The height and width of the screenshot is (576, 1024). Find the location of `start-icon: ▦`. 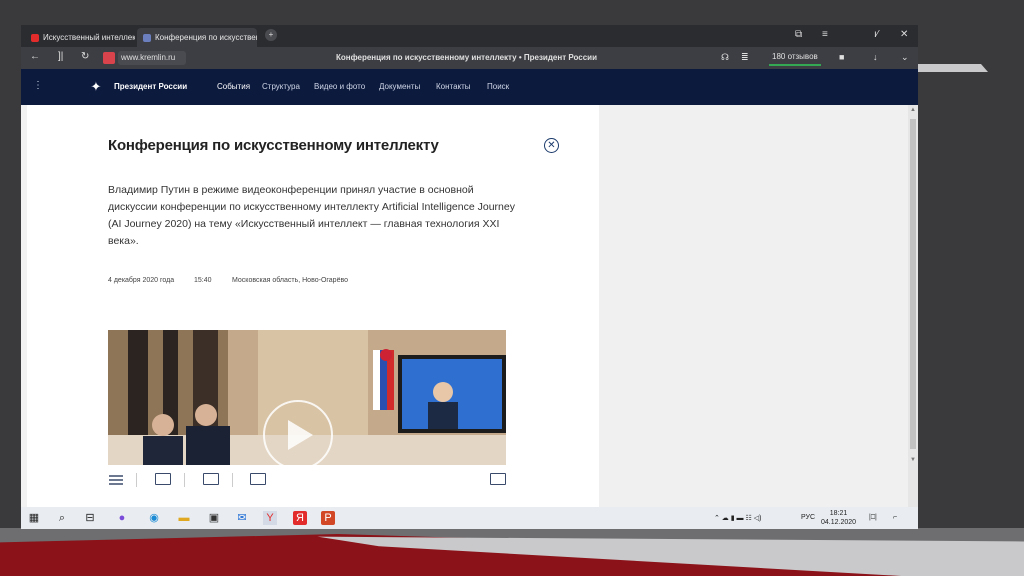

start-icon: ▦ is located at coordinates (34, 518).